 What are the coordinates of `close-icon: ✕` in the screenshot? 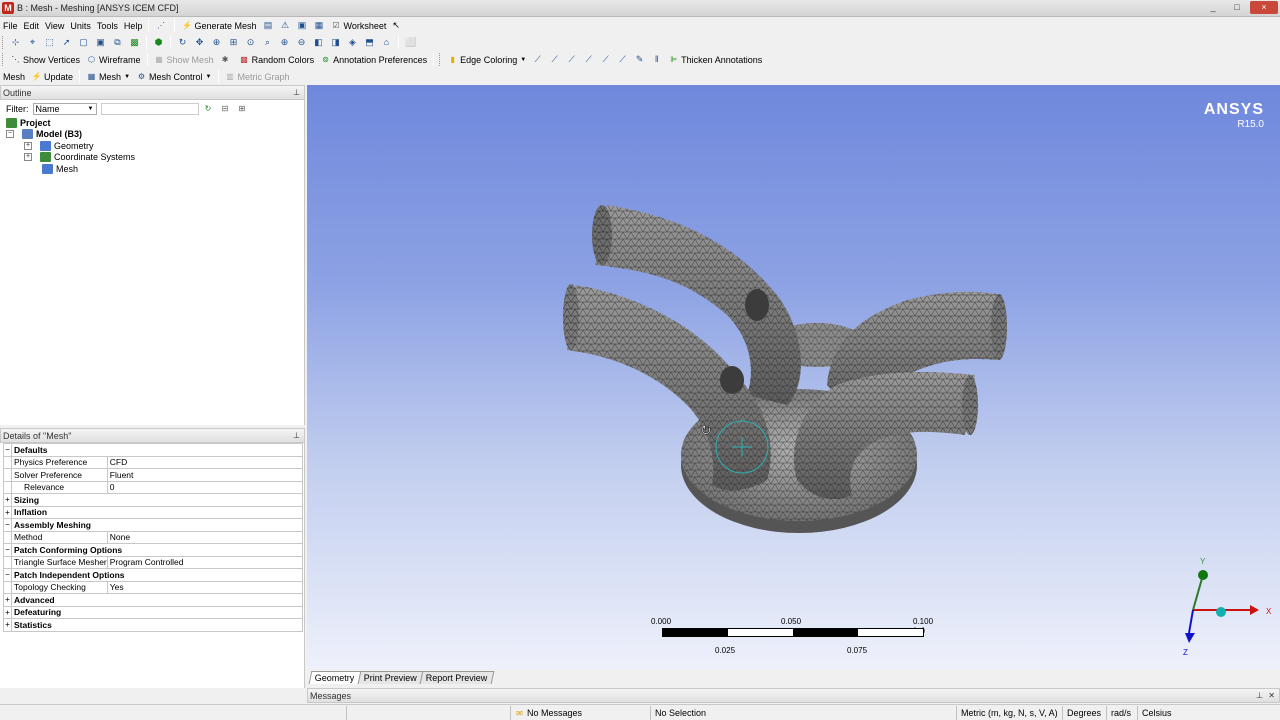 It's located at (1271, 695).